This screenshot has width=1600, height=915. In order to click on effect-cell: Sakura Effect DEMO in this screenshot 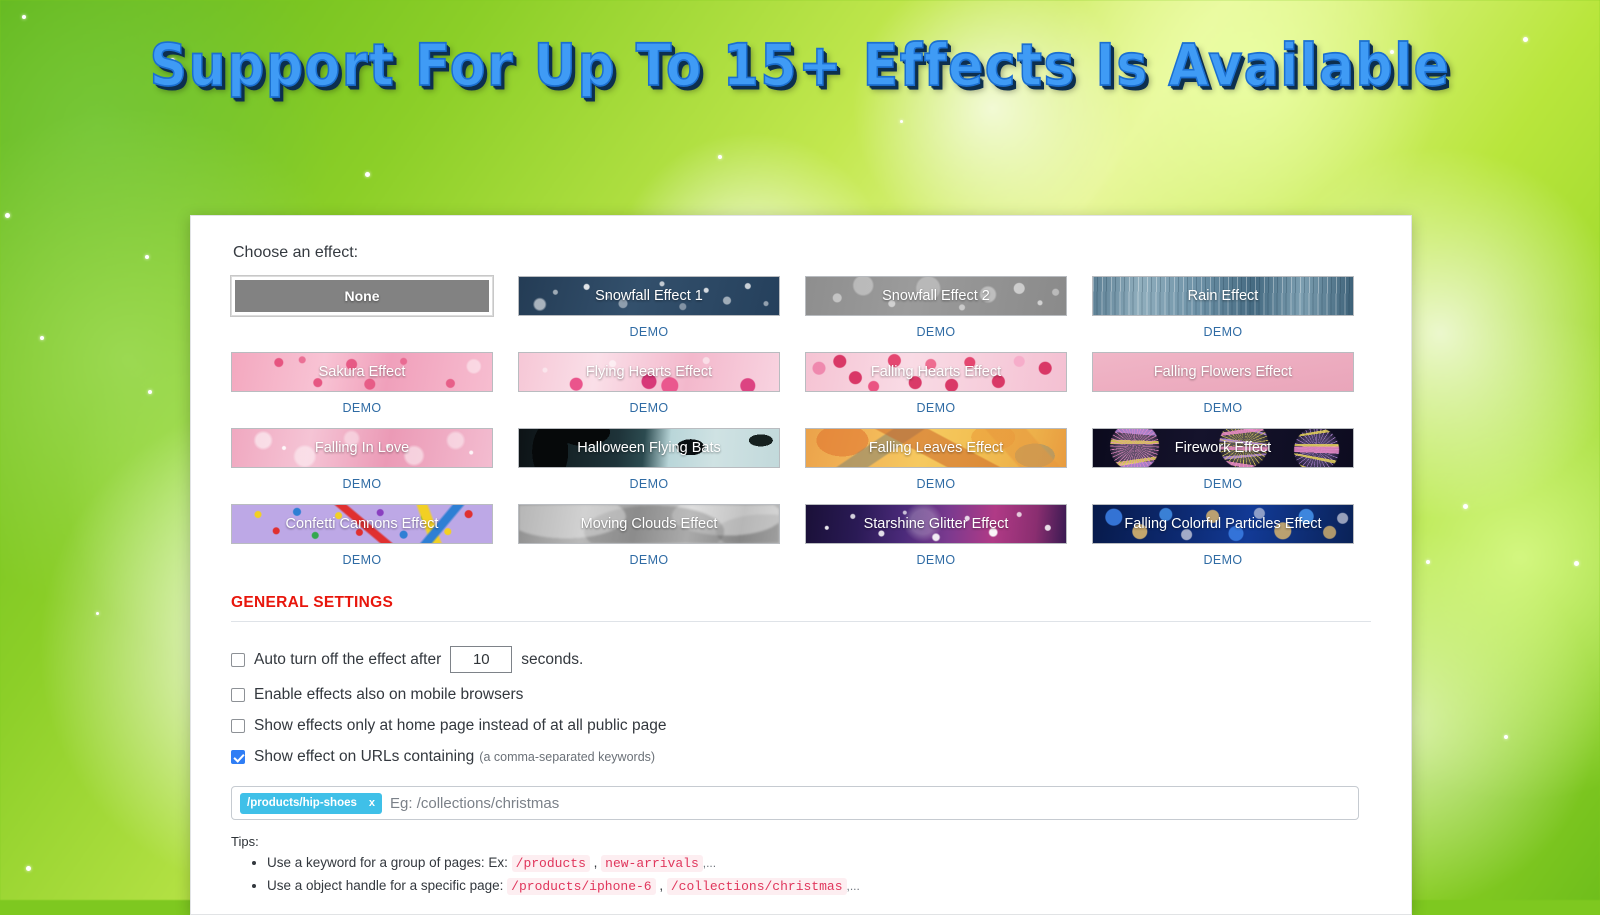, I will do `click(362, 390)`.